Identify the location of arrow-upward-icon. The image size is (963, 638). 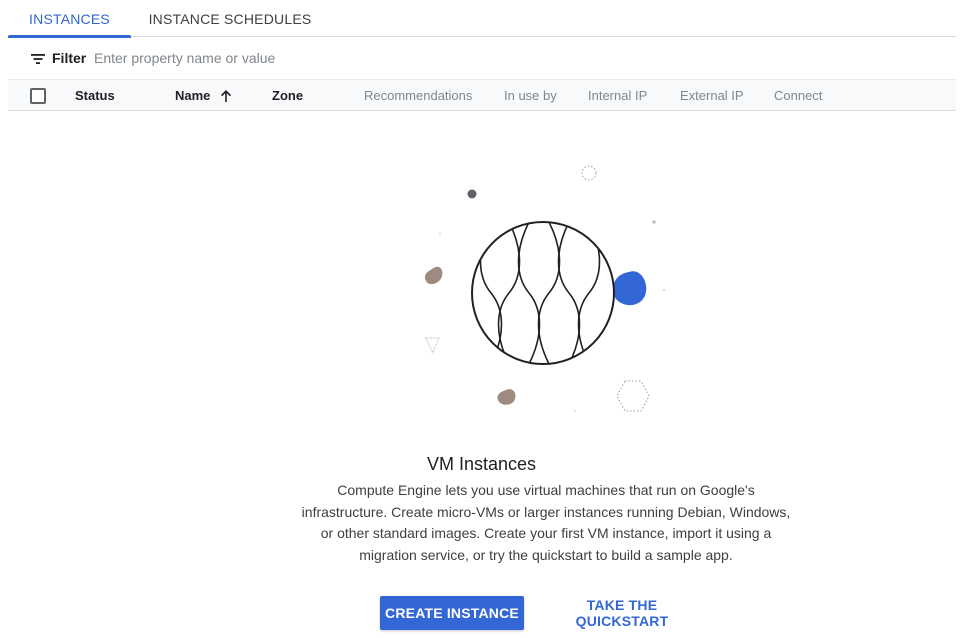
(226, 96).